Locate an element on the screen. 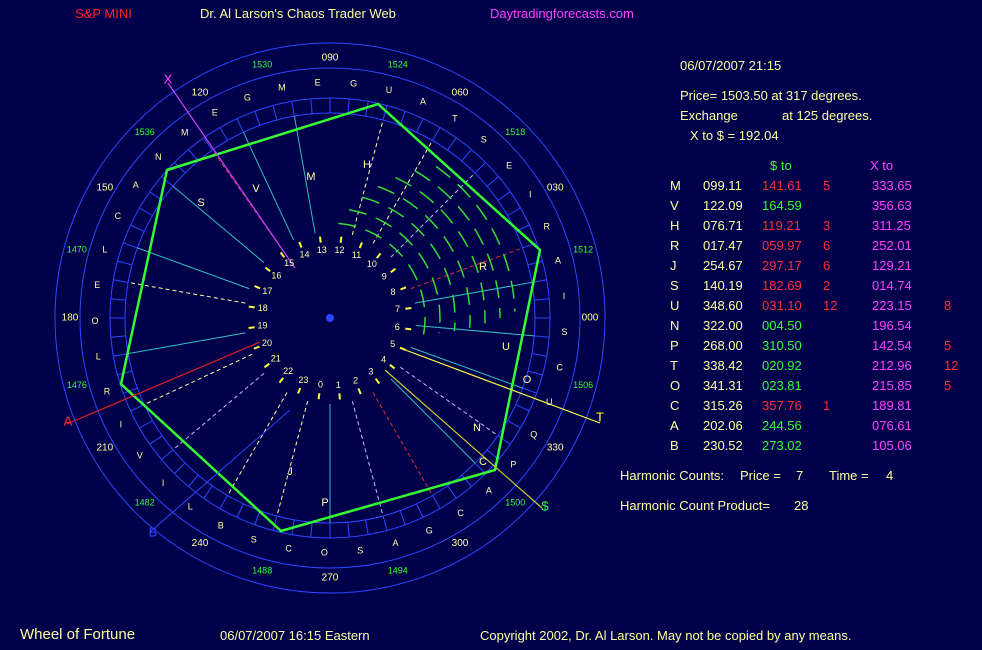 Image resolution: width=982 pixels, height=650 pixels. degree-label: 120 is located at coordinates (200, 92).